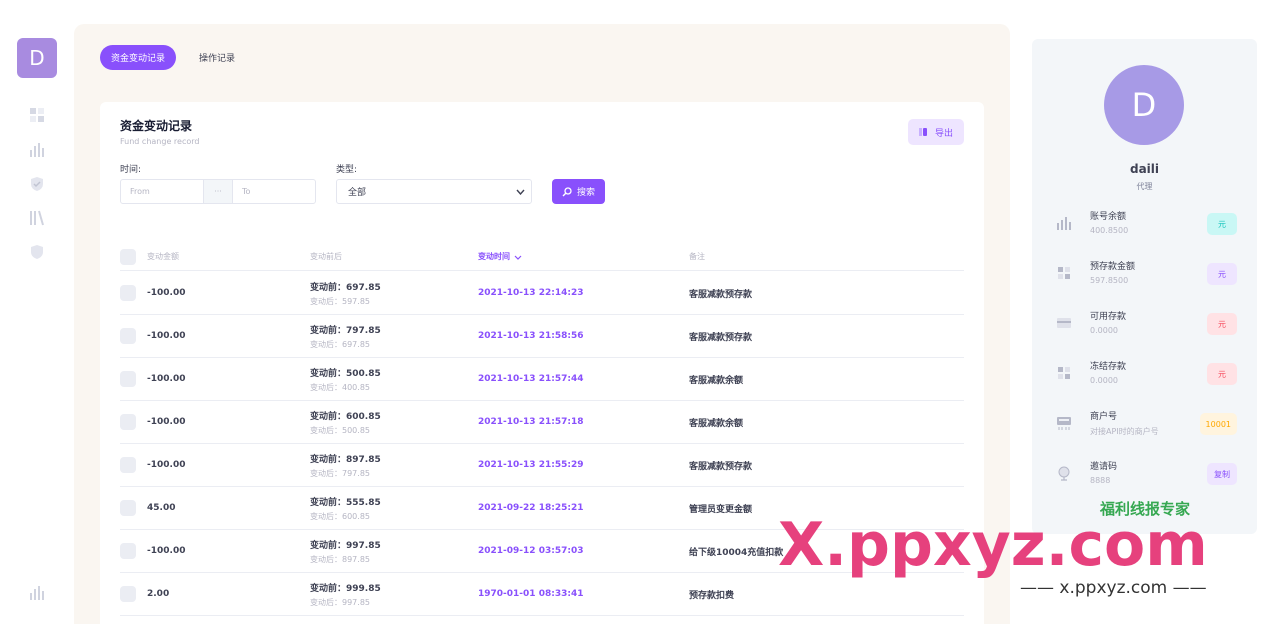  I want to click on row-after: 变动后：897.85, so click(340, 559).